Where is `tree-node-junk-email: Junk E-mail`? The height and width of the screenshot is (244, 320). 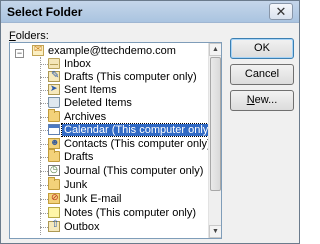
tree-node-junk-email: Junk E-mail is located at coordinates (105, 198).